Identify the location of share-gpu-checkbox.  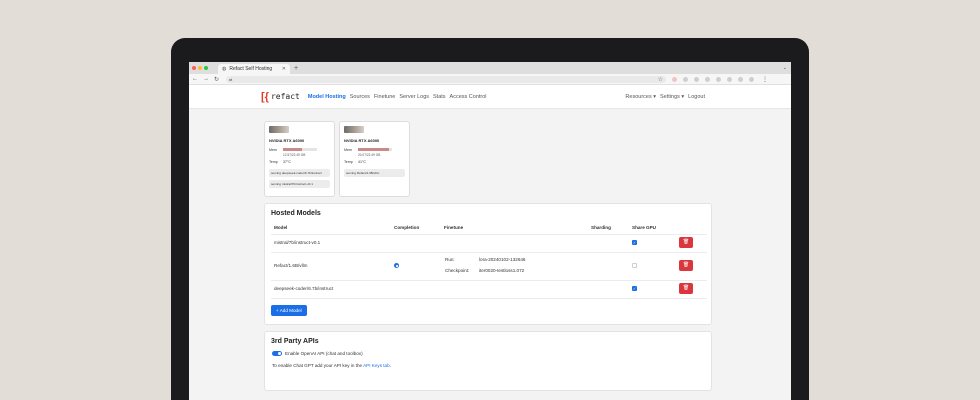
(634, 265).